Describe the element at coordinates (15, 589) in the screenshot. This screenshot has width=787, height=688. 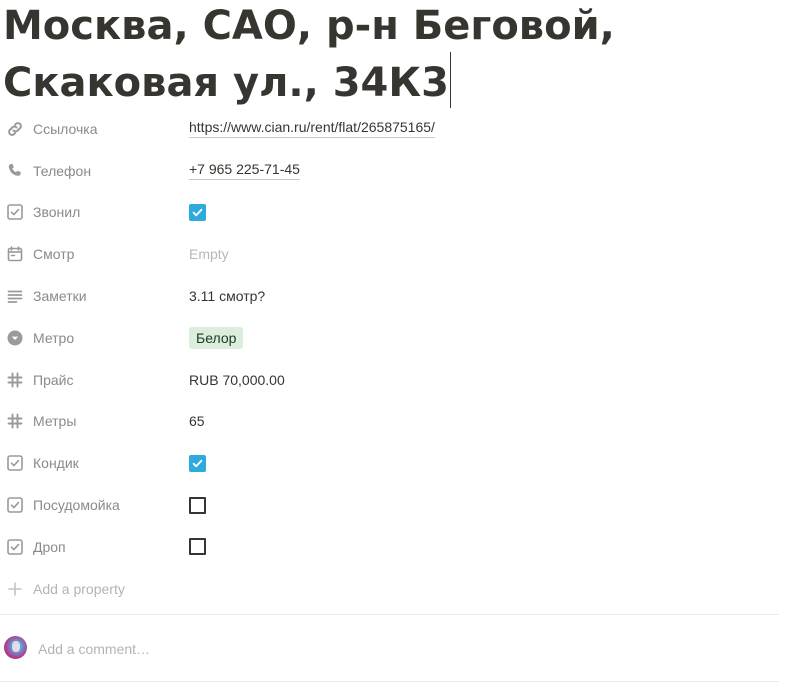
I see `plus-icon` at that location.